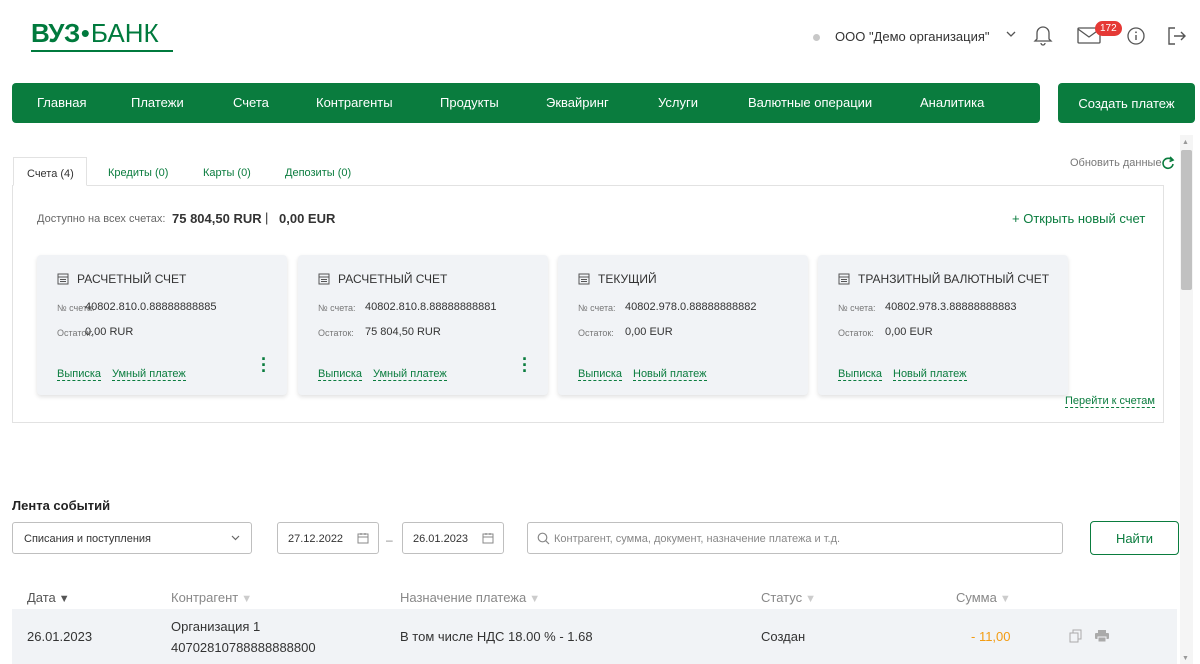 This screenshot has width=1200, height=664. What do you see at coordinates (496, 636) in the screenshot?
I see `row-purpose: В том числе НДС 18.00 % - 1.68` at bounding box center [496, 636].